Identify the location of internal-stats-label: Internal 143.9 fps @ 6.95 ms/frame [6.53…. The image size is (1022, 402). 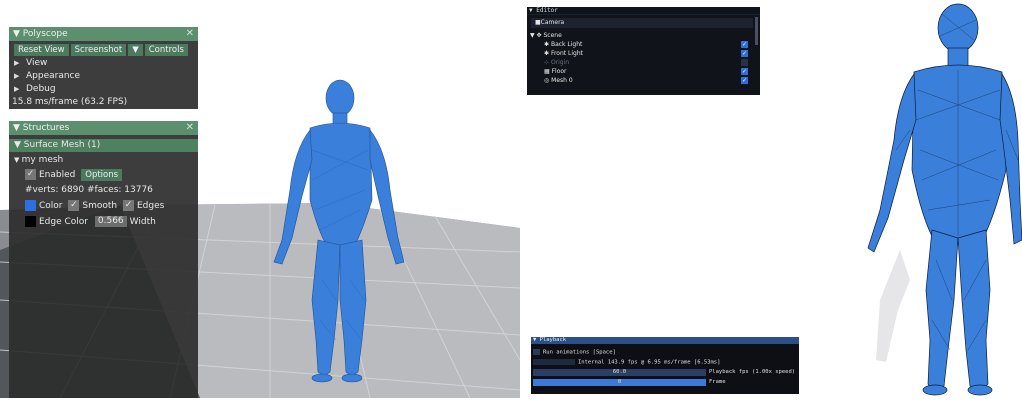
(649, 362).